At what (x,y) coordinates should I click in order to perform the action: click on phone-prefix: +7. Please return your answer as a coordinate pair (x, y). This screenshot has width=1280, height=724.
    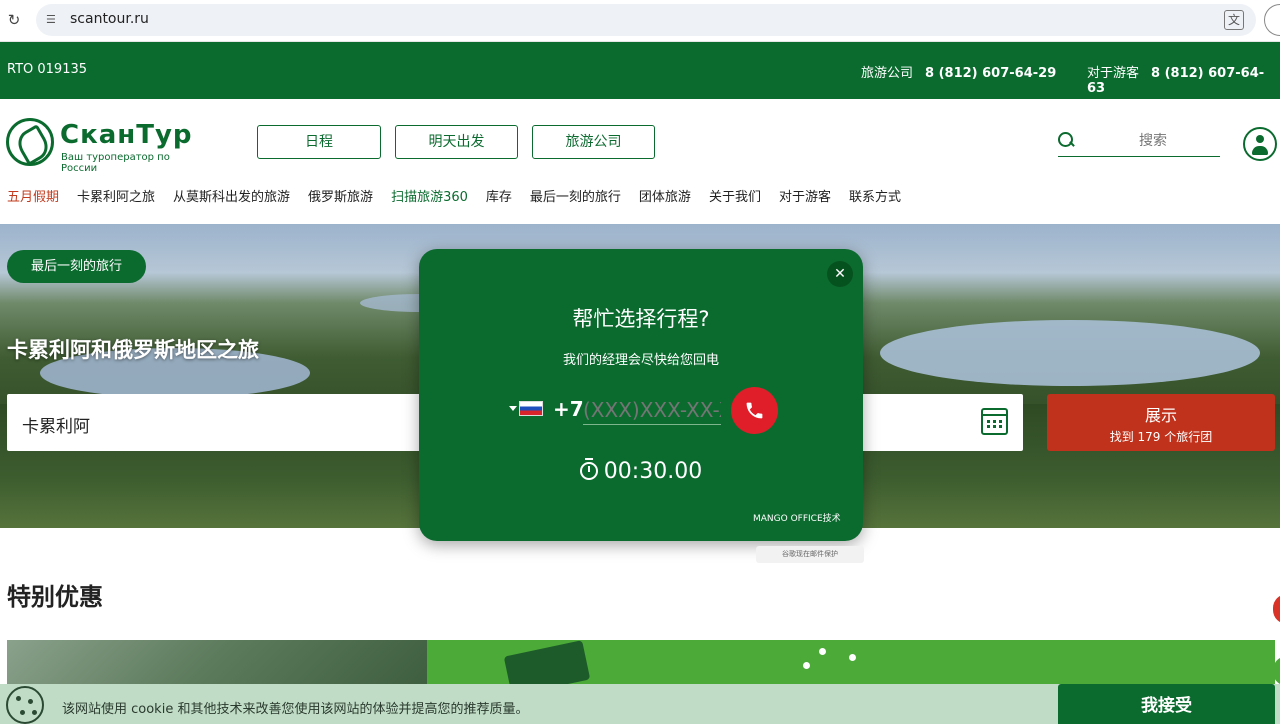
    Looking at the image, I should click on (568, 409).